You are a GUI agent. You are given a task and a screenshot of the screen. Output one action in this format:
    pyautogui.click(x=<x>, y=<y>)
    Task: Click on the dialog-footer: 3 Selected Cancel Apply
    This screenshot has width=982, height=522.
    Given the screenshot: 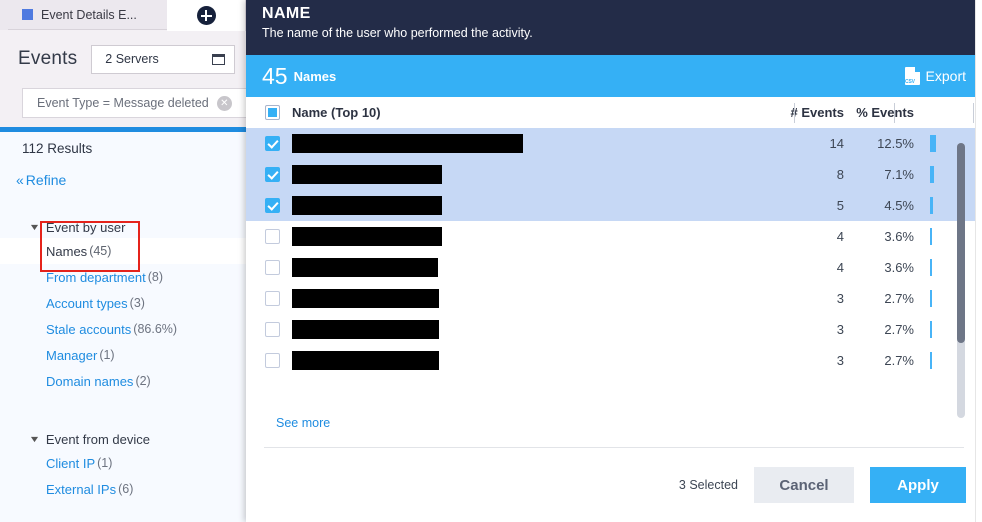 What is the action you would take?
    pyautogui.click(x=614, y=485)
    